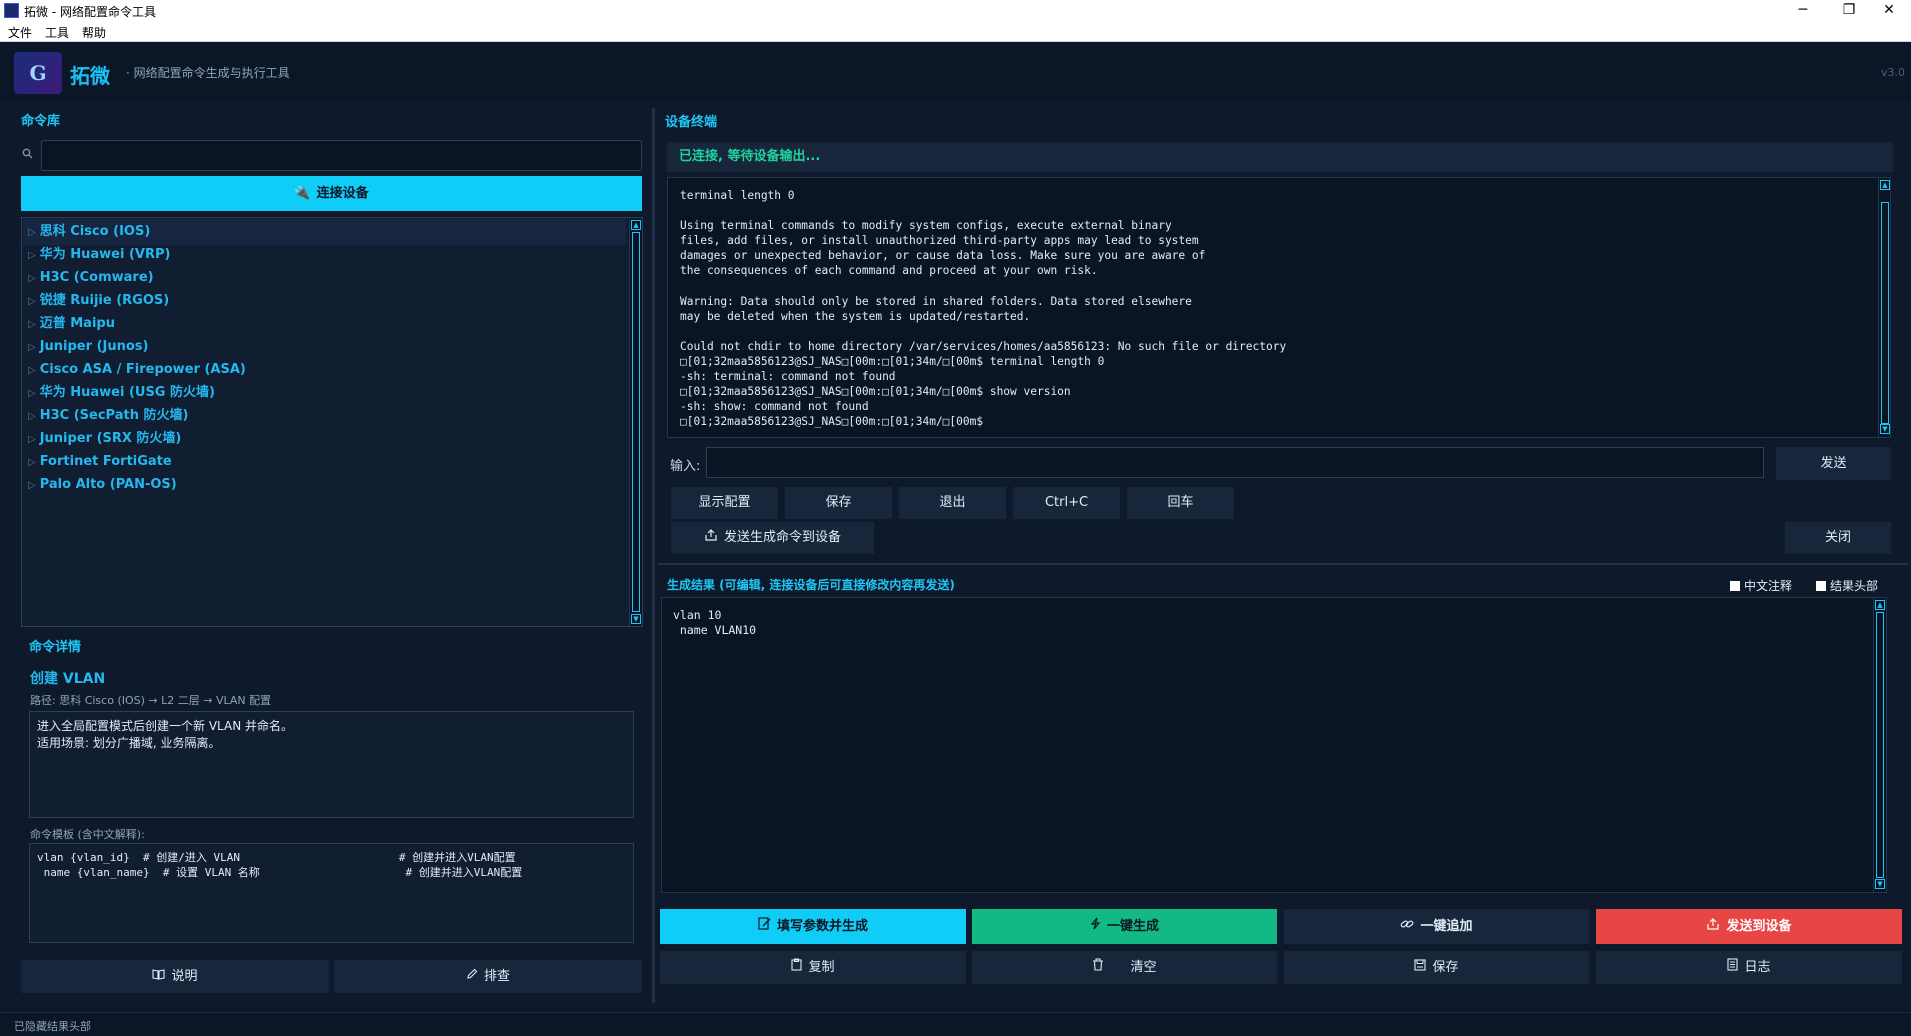 The image size is (1911, 1036). Describe the element at coordinates (1759, 926) in the screenshot. I see `send-to-device-label: 发送到设备` at that location.